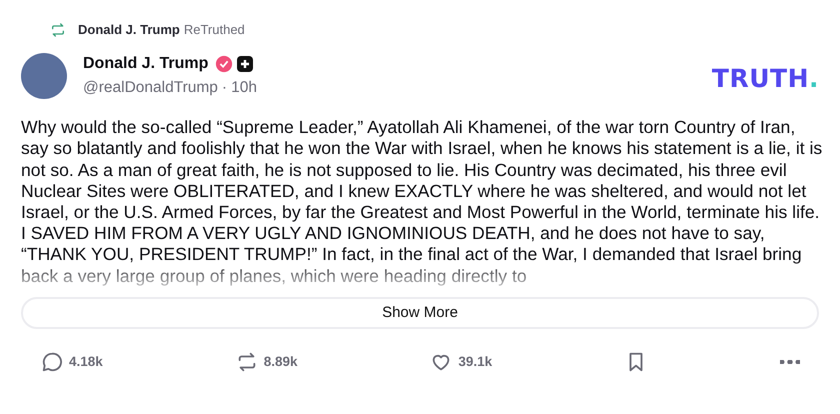  I want to click on author-name: Donald J. Trump, so click(145, 64).